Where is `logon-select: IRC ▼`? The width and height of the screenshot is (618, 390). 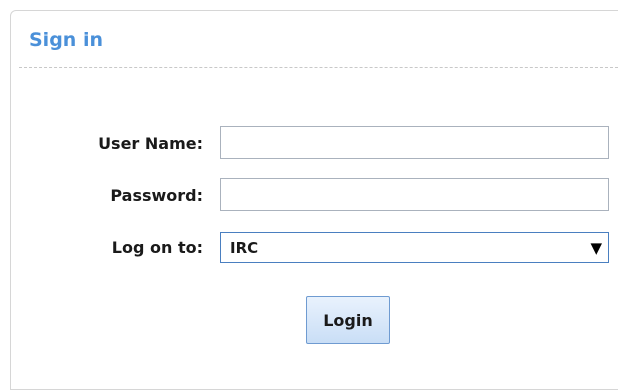
logon-select: IRC ▼ is located at coordinates (414, 247).